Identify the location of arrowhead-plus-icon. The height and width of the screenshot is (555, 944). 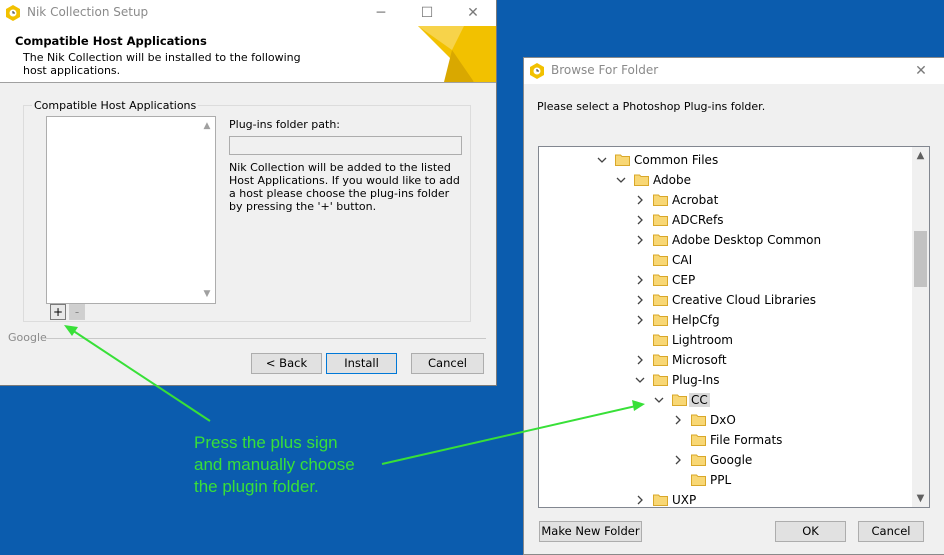
(71, 330).